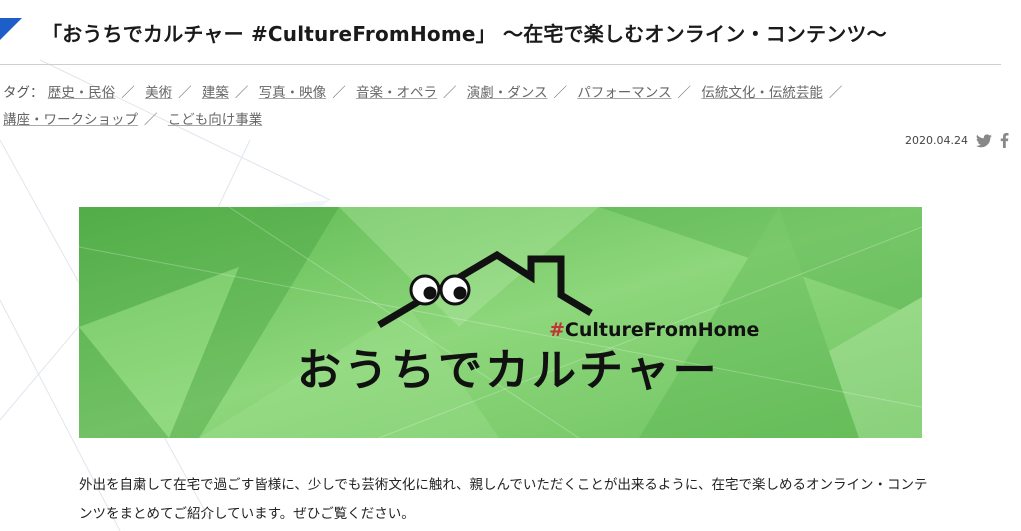  What do you see at coordinates (936, 140) in the screenshot?
I see `post-date: 2020.04.24` at bounding box center [936, 140].